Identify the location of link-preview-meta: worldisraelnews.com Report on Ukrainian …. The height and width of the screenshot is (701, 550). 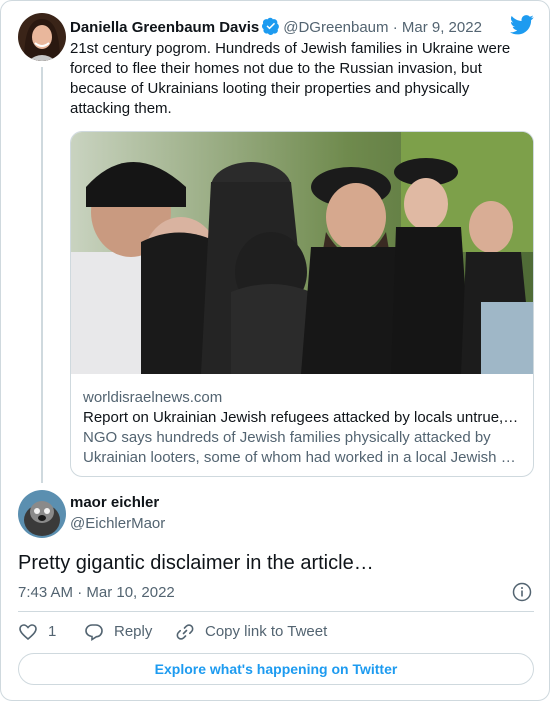
(303, 428).